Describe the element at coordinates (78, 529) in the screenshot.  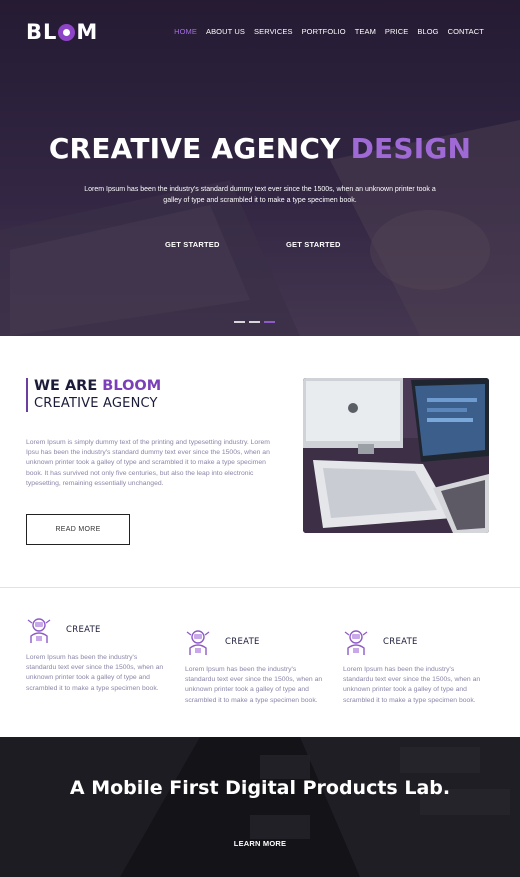
I see `read-more-button: READ MORE` at that location.